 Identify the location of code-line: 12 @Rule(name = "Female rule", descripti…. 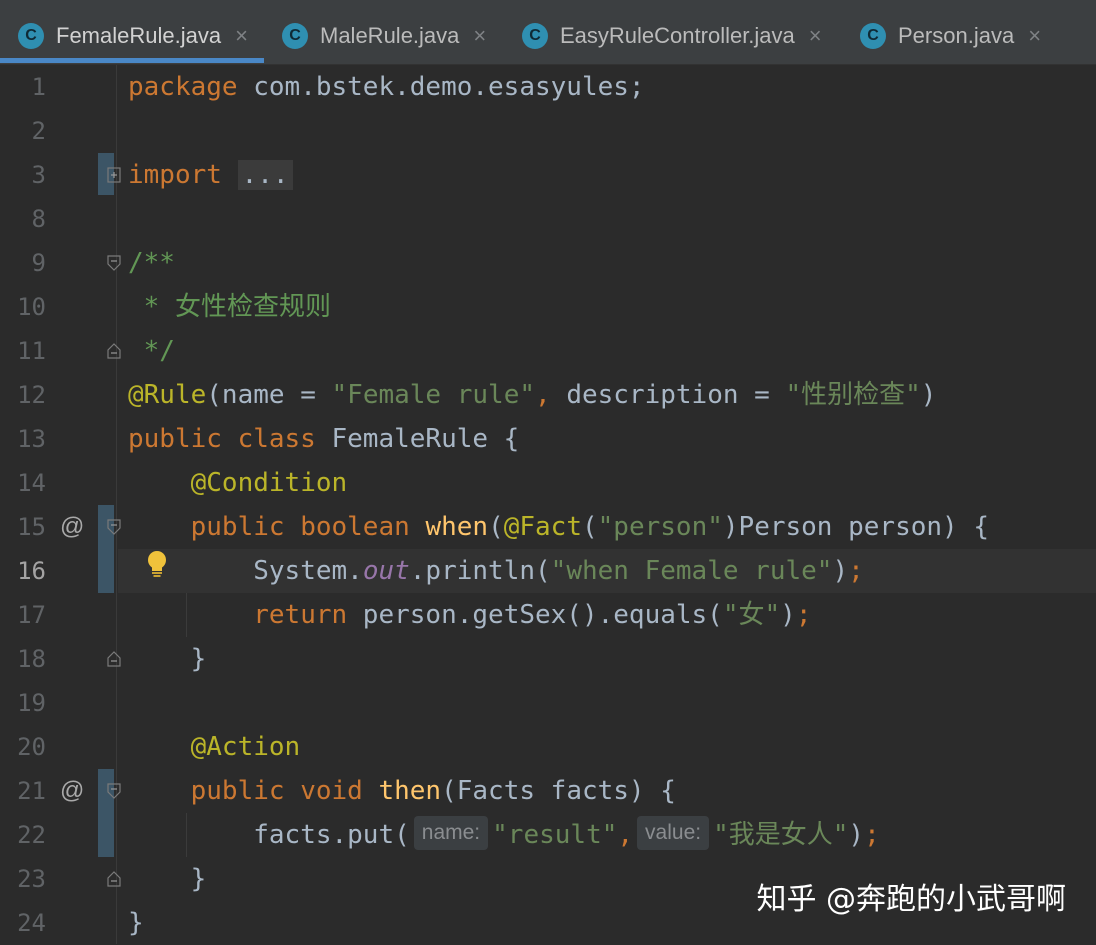
(548, 395).